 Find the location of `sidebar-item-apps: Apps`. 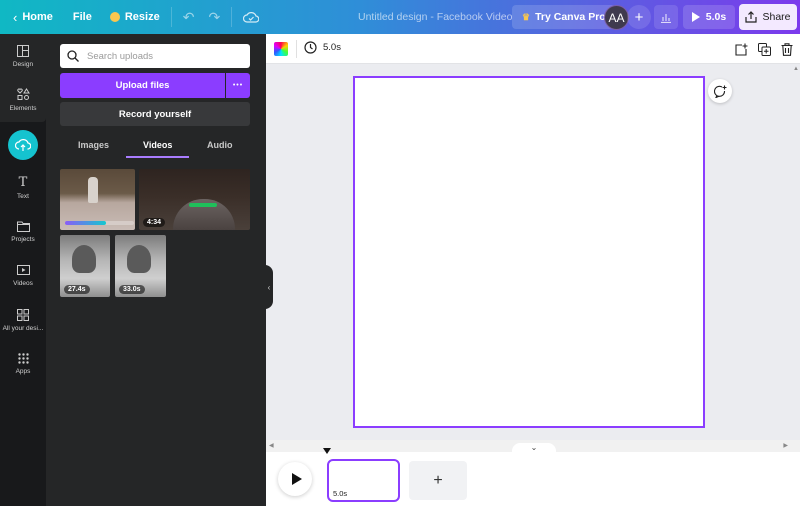

sidebar-item-apps: Apps is located at coordinates (23, 364).